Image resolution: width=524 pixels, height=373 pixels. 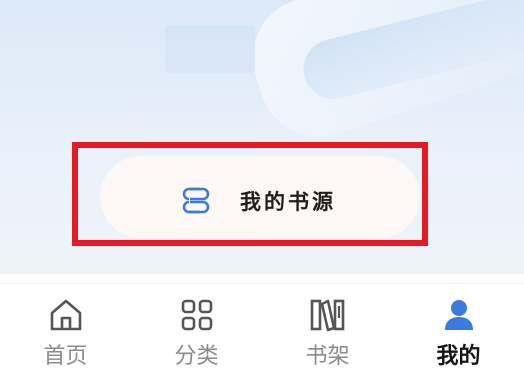 What do you see at coordinates (328, 317) in the screenshot?
I see `bookshelf-icon` at bounding box center [328, 317].